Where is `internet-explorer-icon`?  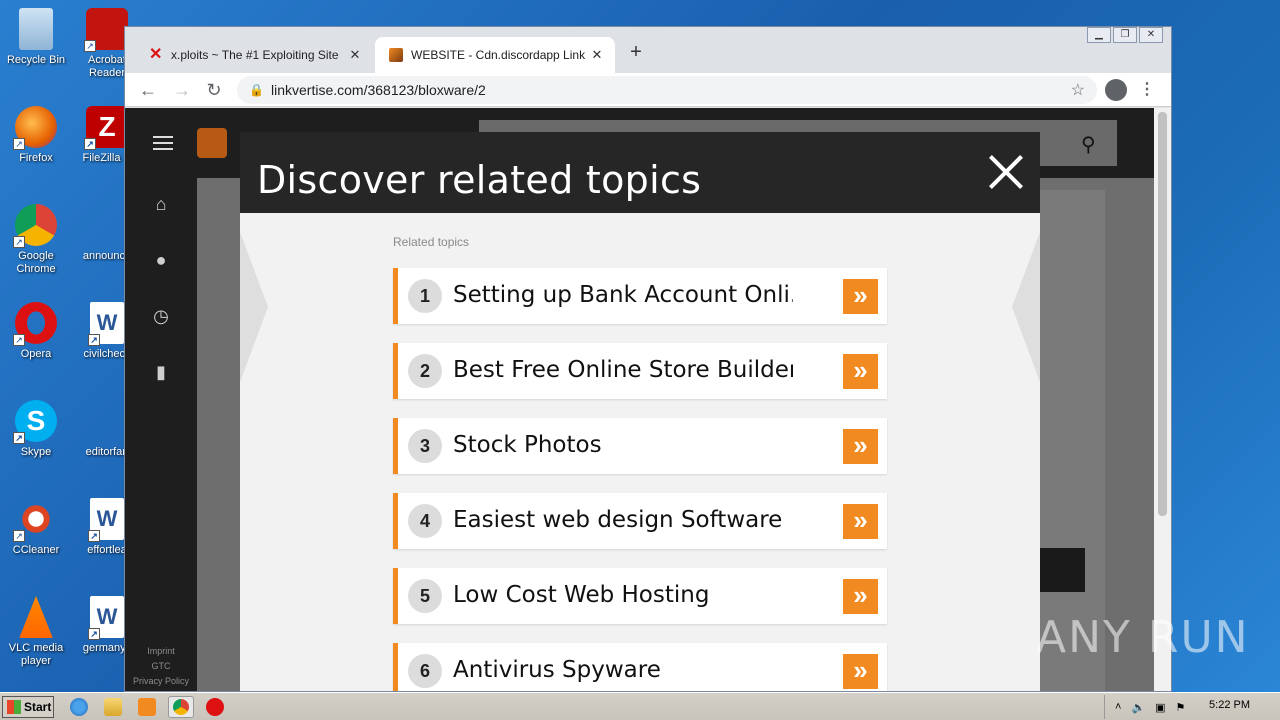
internet-explorer-icon is located at coordinates (79, 707).